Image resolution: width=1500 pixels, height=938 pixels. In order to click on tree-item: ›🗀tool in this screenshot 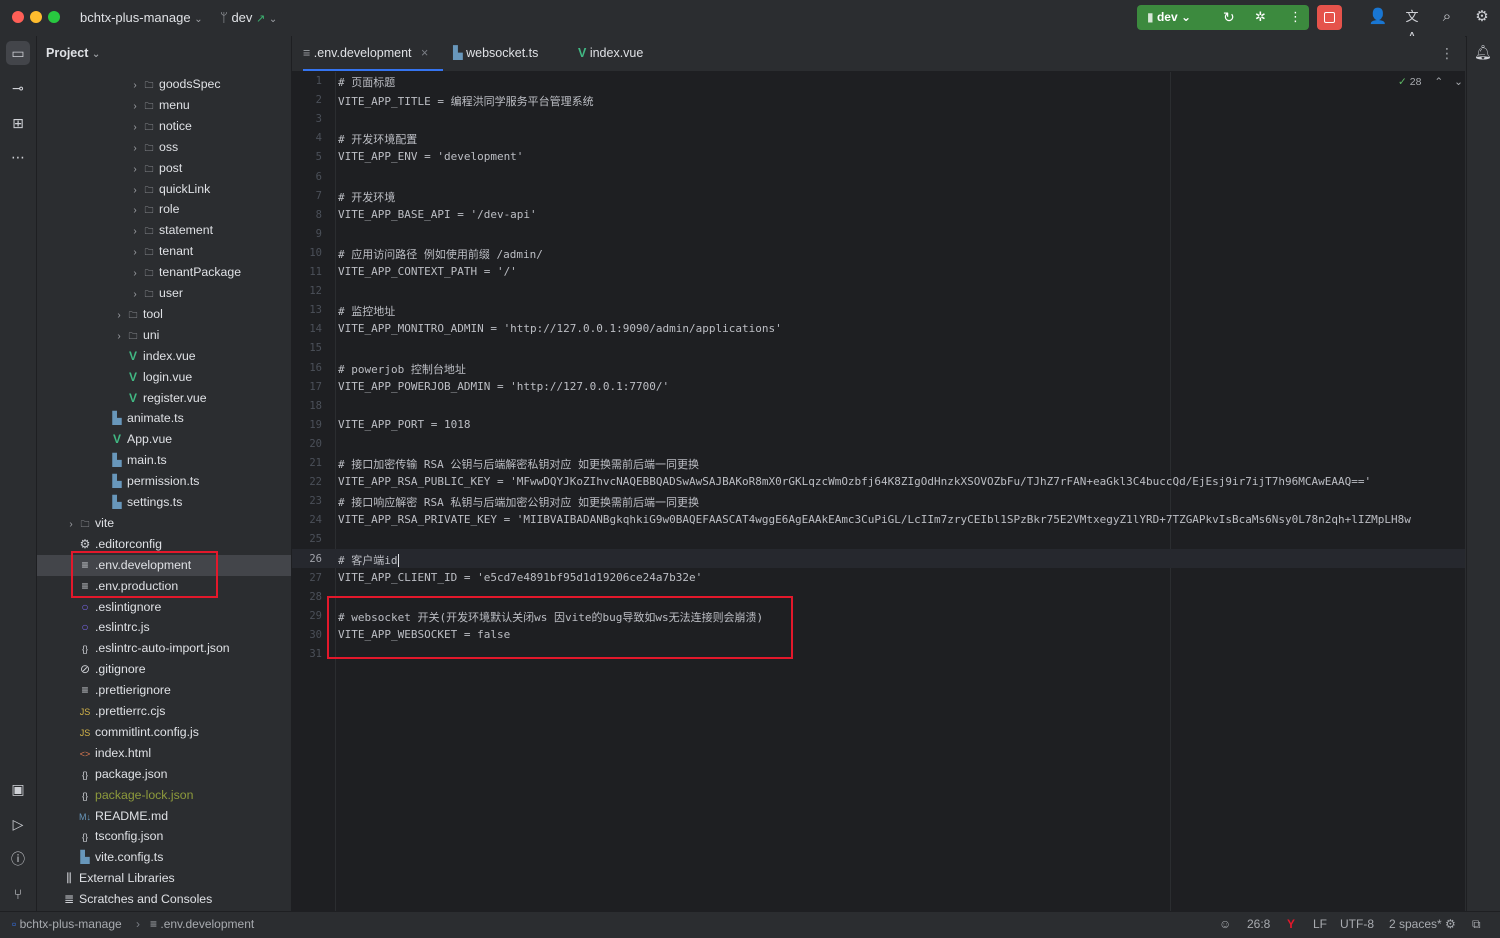, I will do `click(164, 314)`.